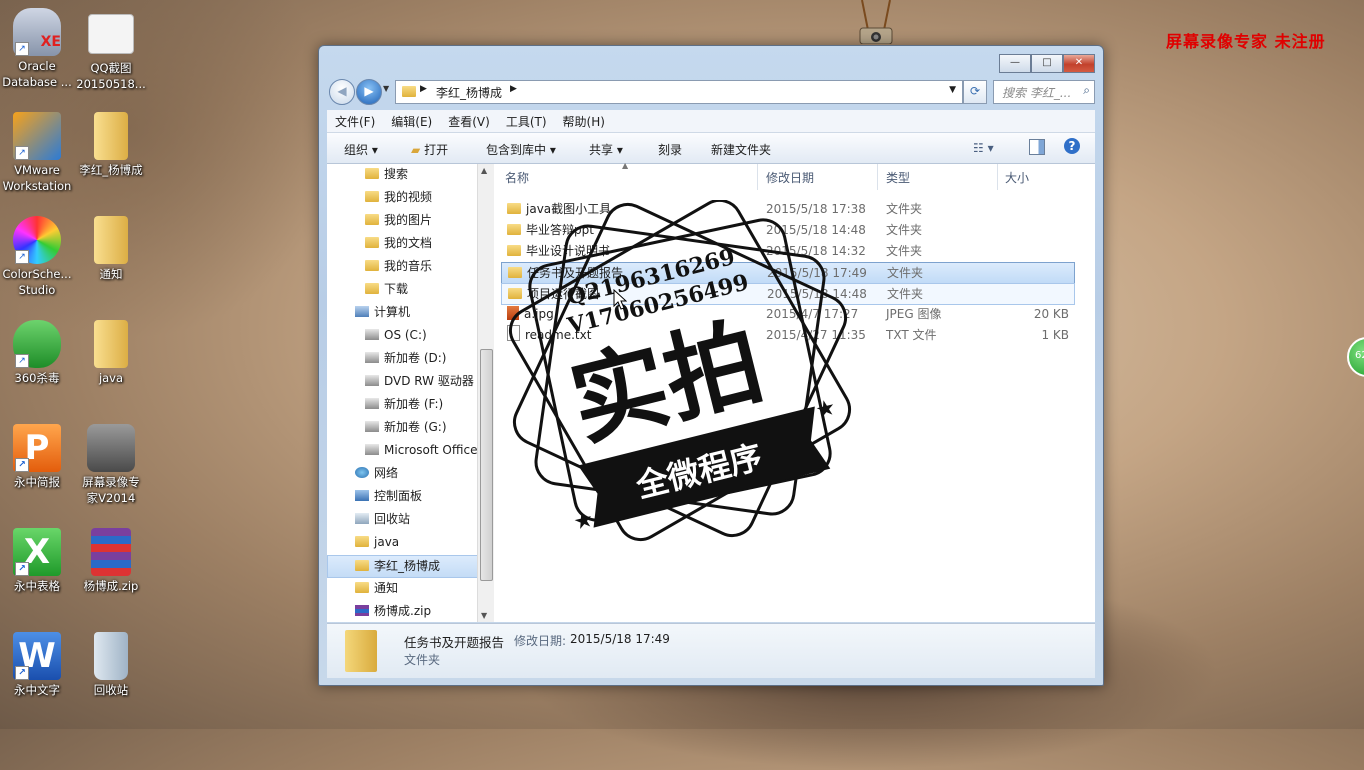  What do you see at coordinates (355, 121) in the screenshot?
I see `menu-file: 文件(F)` at bounding box center [355, 121].